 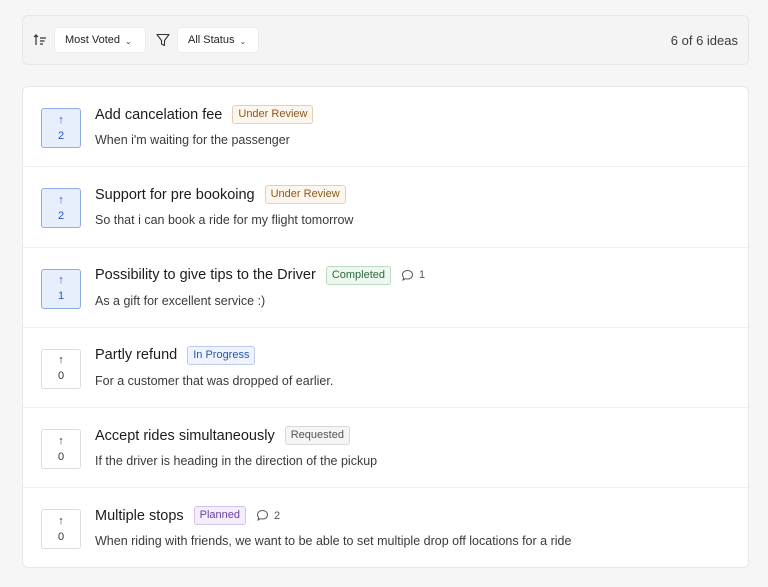 I want to click on idea-header: Support for pre bookoing Under Review, so click(x=220, y=195).